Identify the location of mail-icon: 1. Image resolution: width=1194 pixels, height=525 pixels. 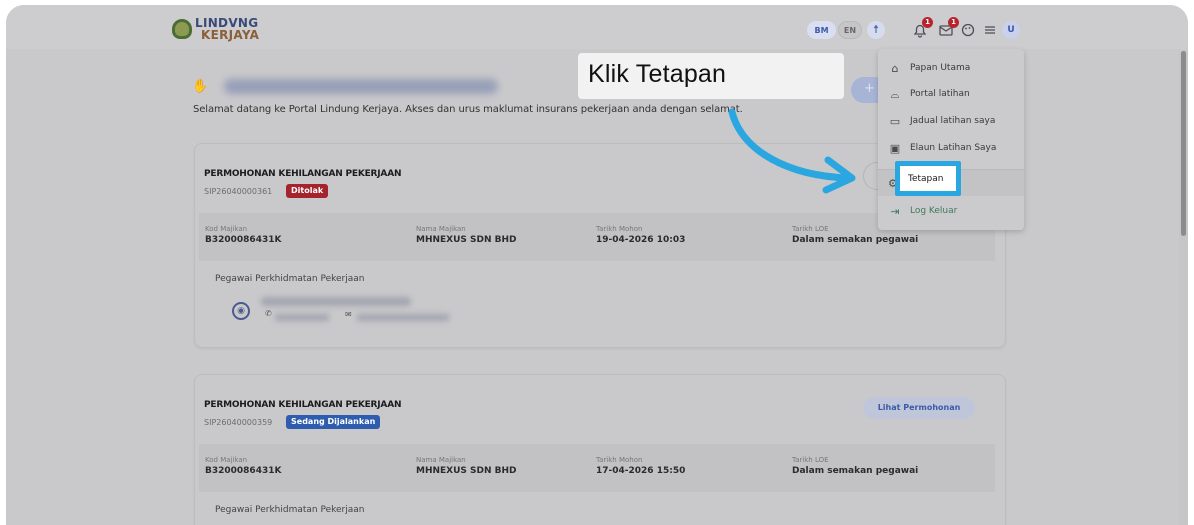
(948, 28).